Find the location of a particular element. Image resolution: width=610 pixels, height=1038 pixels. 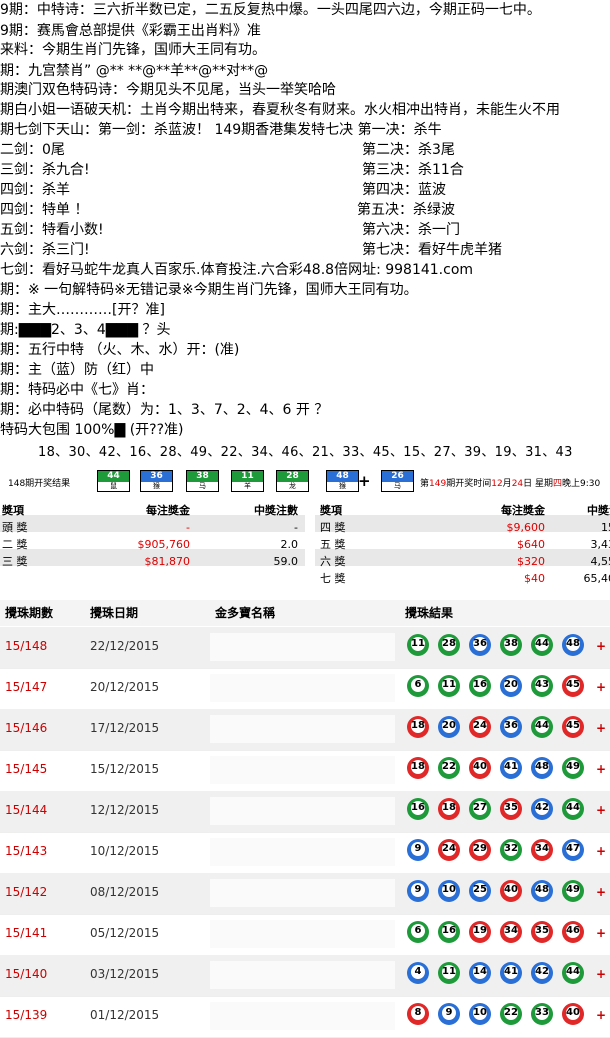

forecast-right-line: 第四决：蓝波 is located at coordinates (404, 190).